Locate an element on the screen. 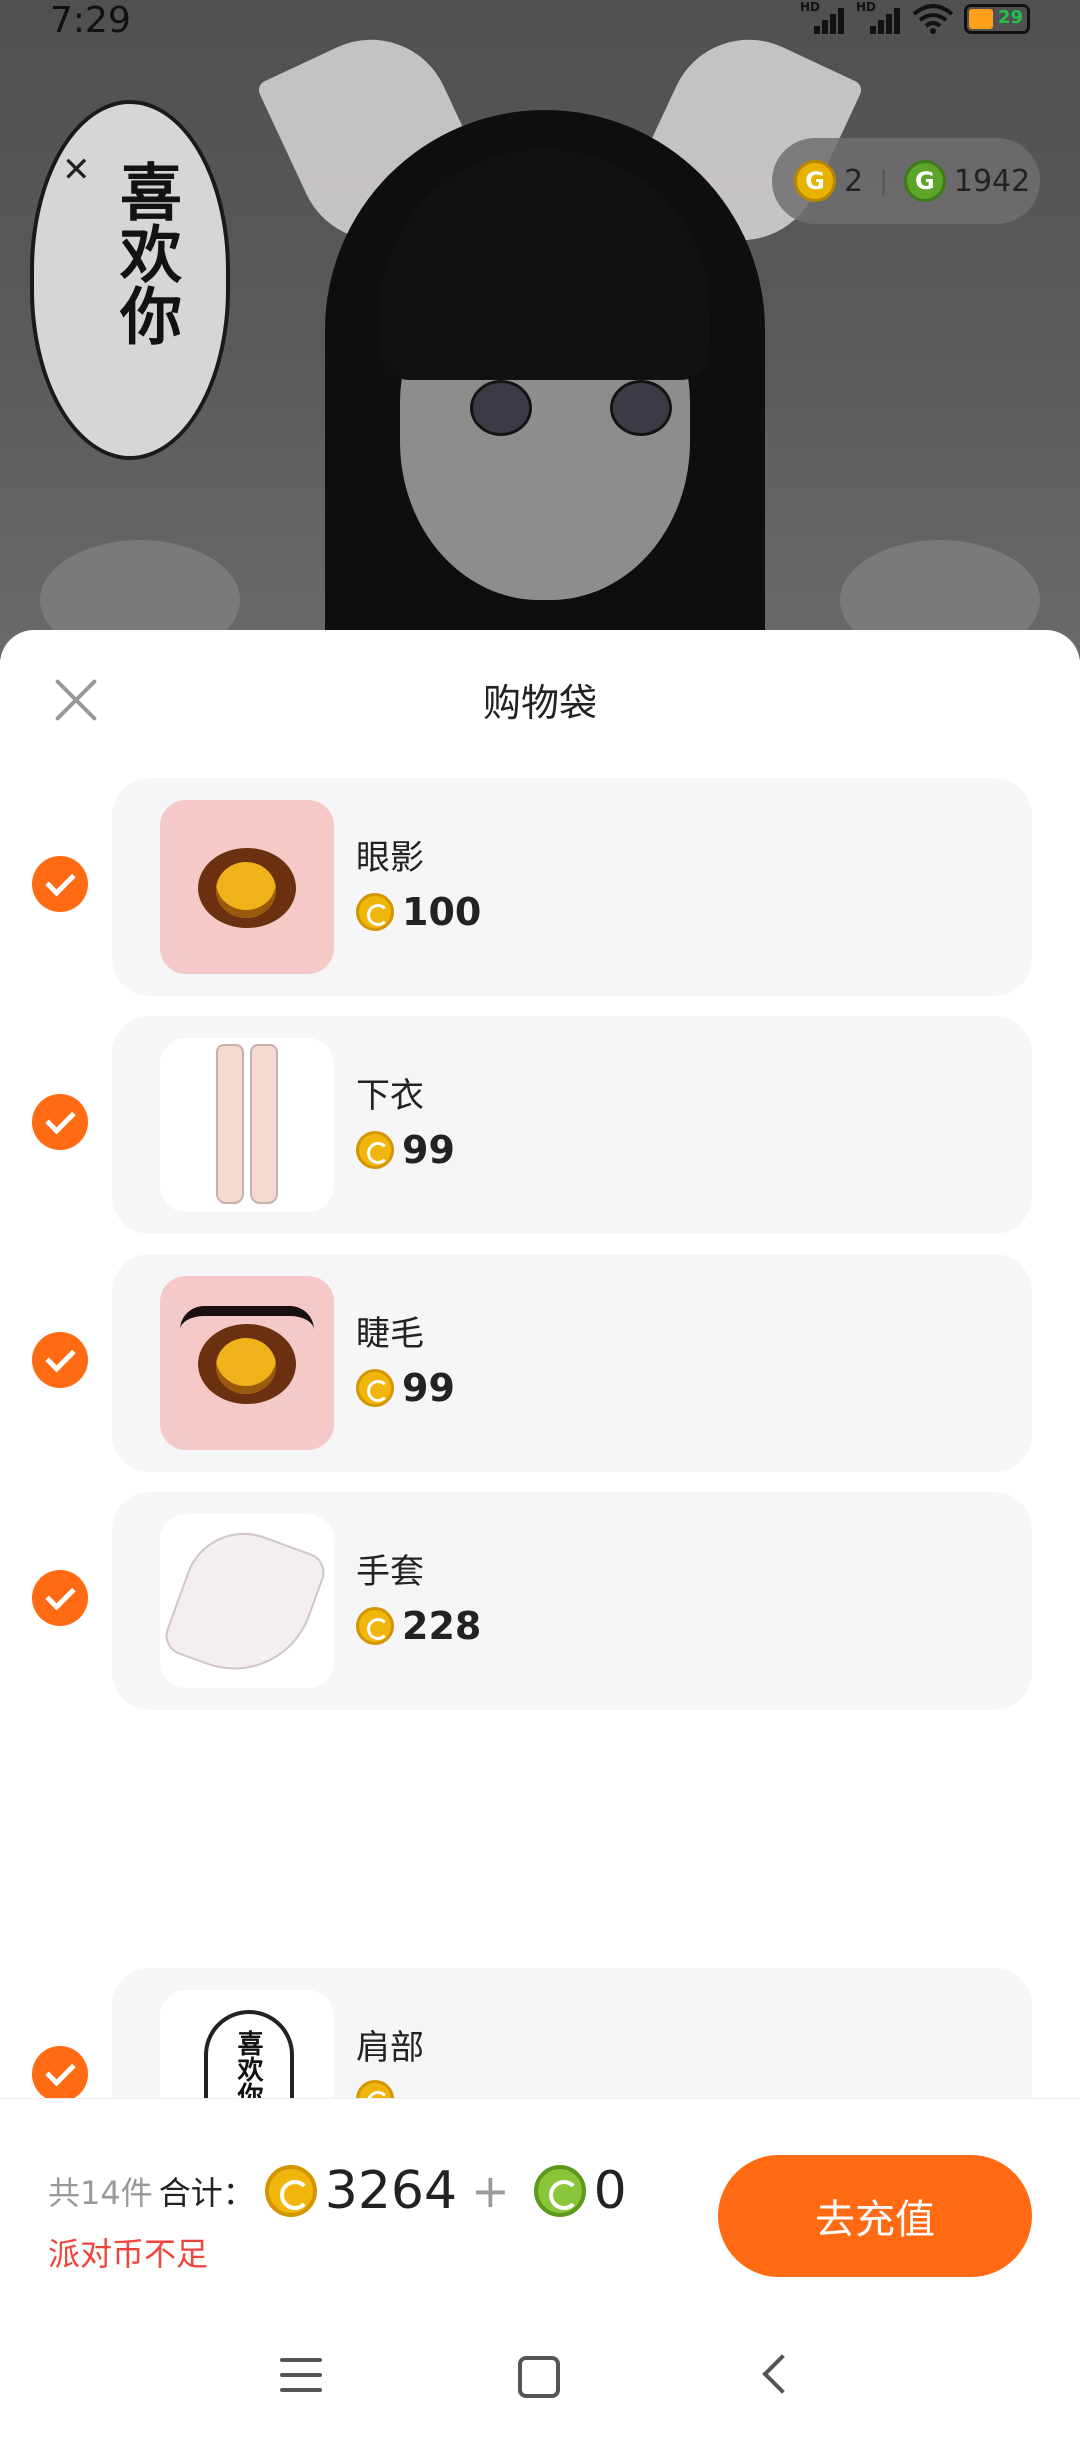 The width and height of the screenshot is (1080, 2460). list-item: 喜欢你 肩部 is located at coordinates (540, 2033).